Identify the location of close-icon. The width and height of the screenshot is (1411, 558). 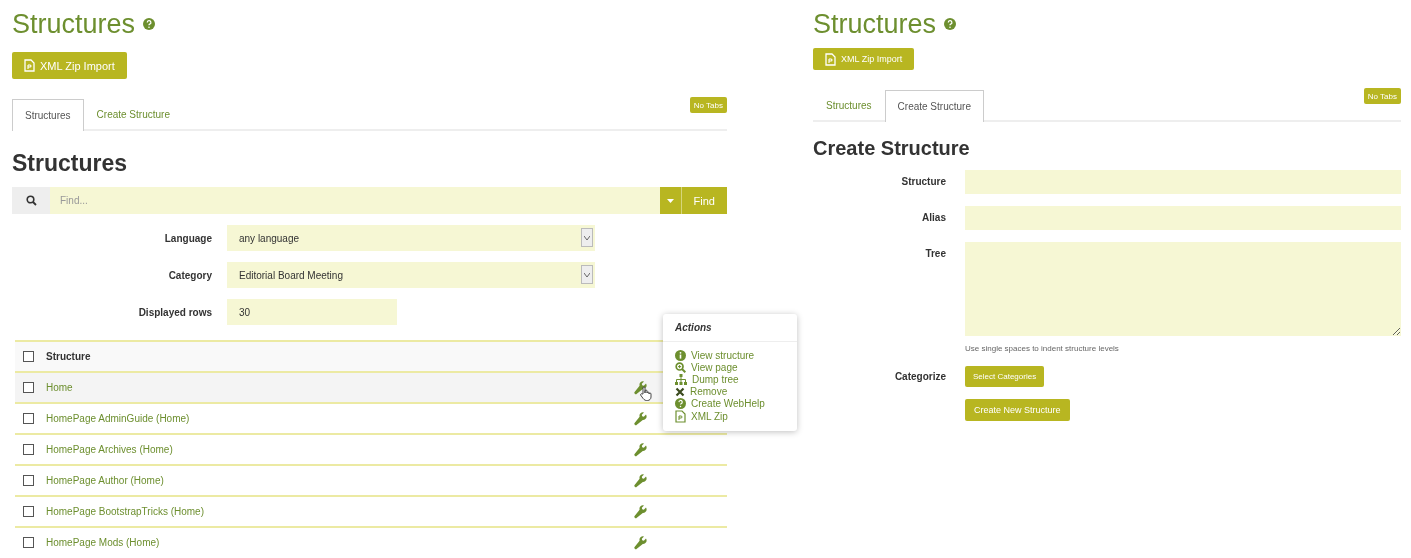
(680, 391).